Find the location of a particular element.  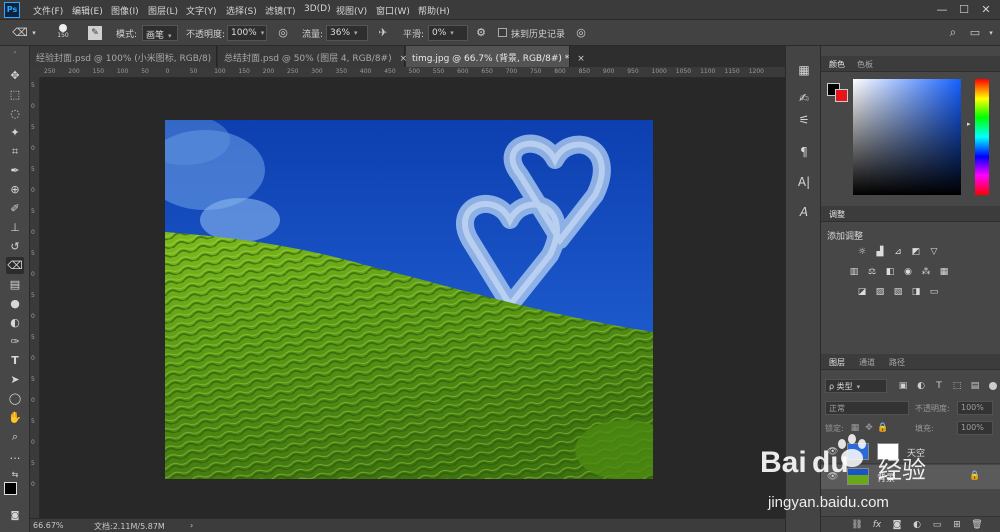

healing-brush-tool-icon: ⊕ is located at coordinates (15, 189).